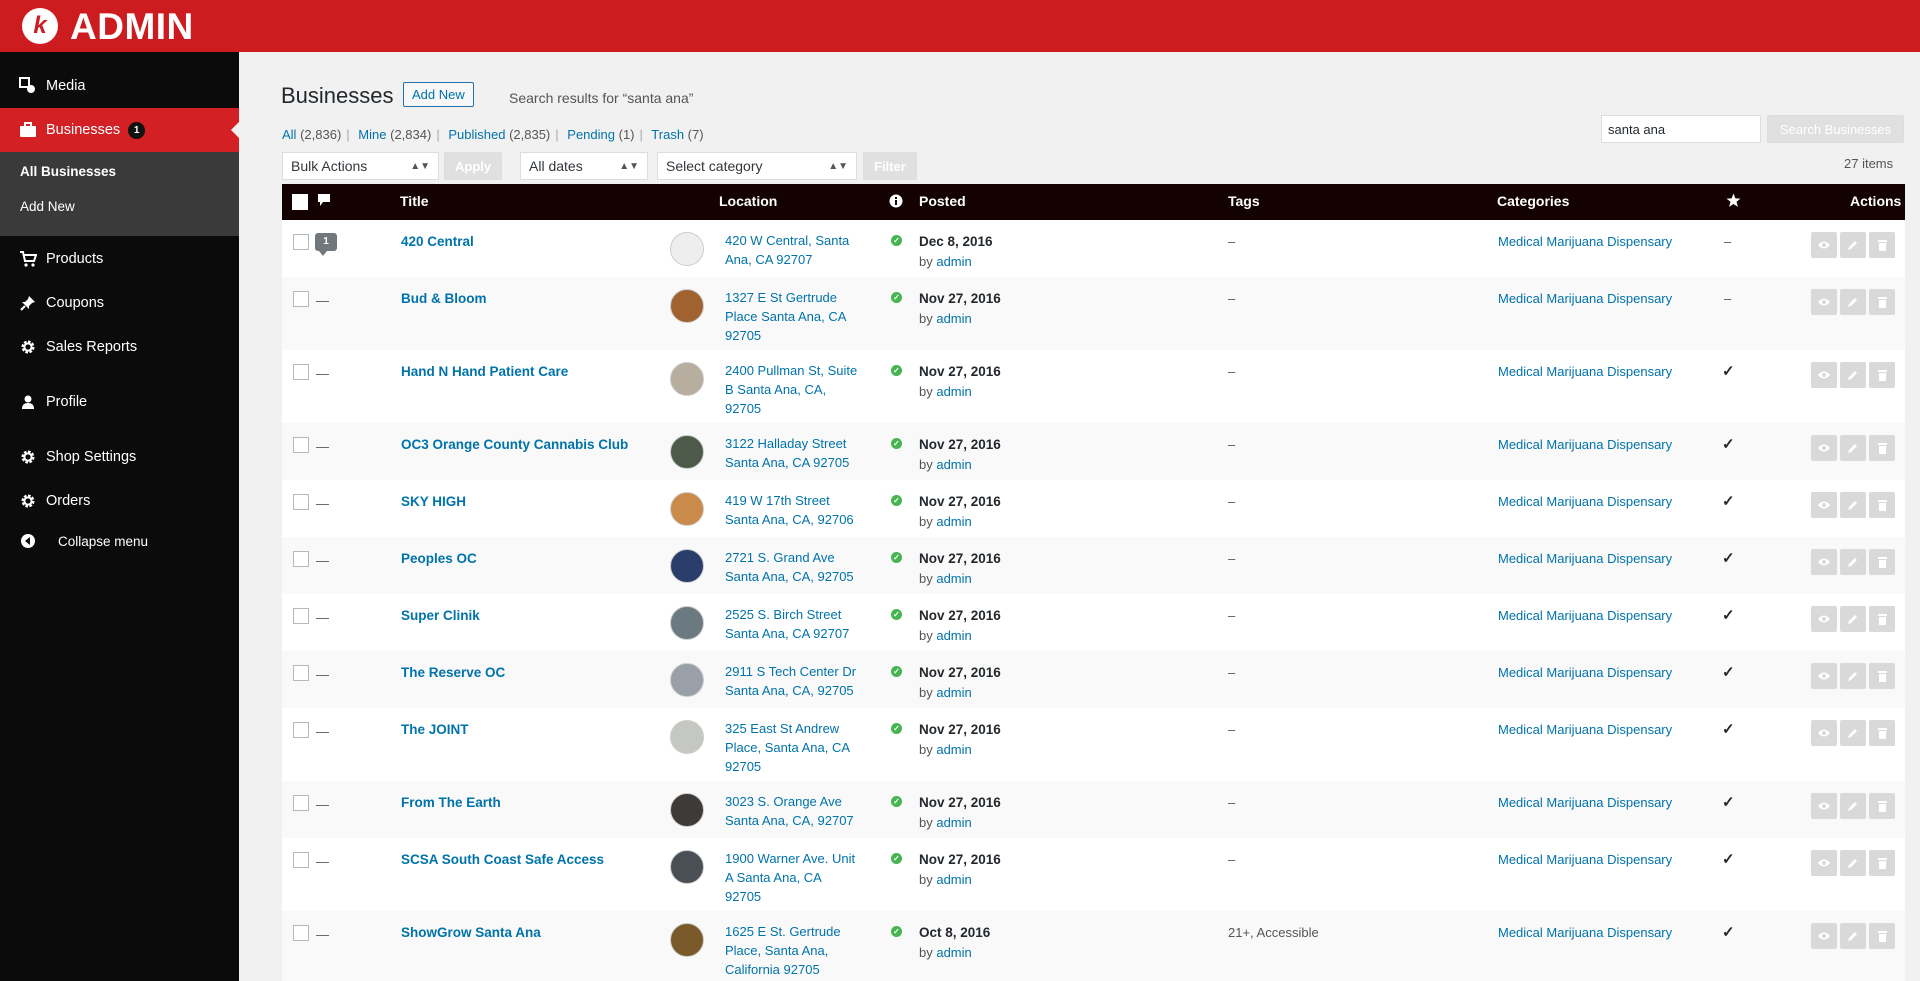  Describe the element at coordinates (942, 201) in the screenshot. I see `column-posted: Posted` at that location.